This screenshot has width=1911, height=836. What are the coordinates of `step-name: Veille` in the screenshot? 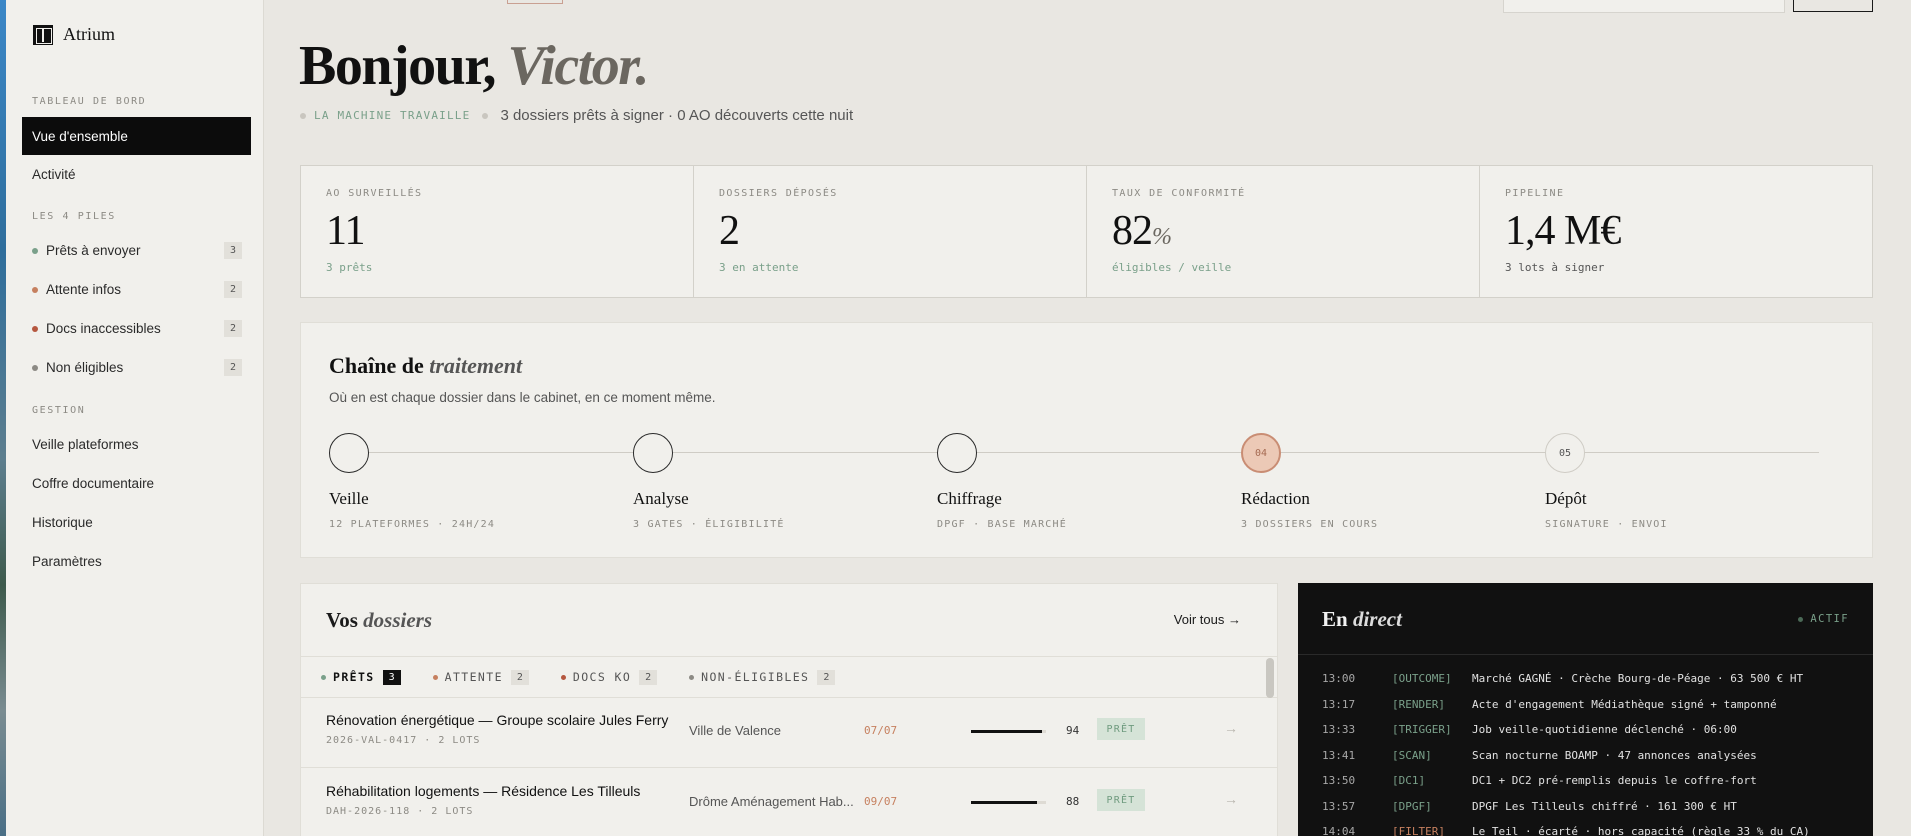 It's located at (349, 498).